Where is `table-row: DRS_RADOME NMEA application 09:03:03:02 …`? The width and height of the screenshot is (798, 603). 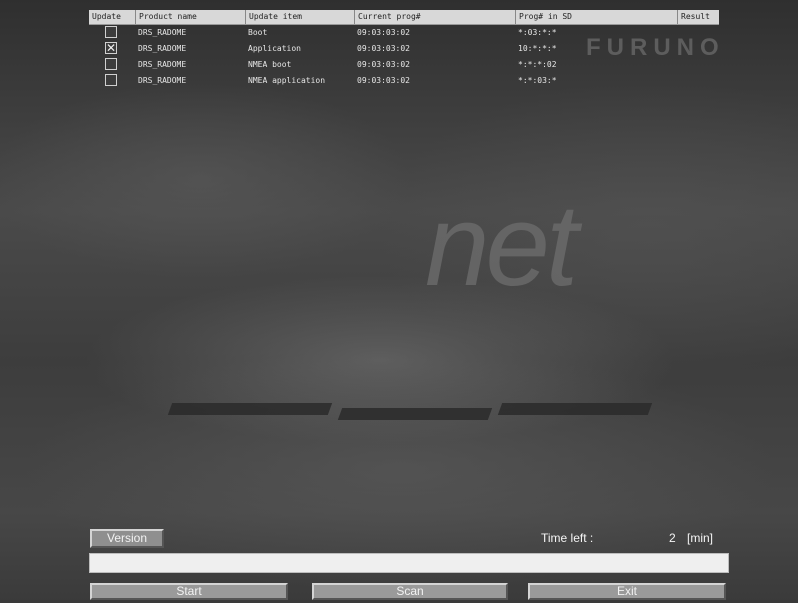 table-row: DRS_RADOME NMEA application 09:03:03:02 … is located at coordinates (404, 80).